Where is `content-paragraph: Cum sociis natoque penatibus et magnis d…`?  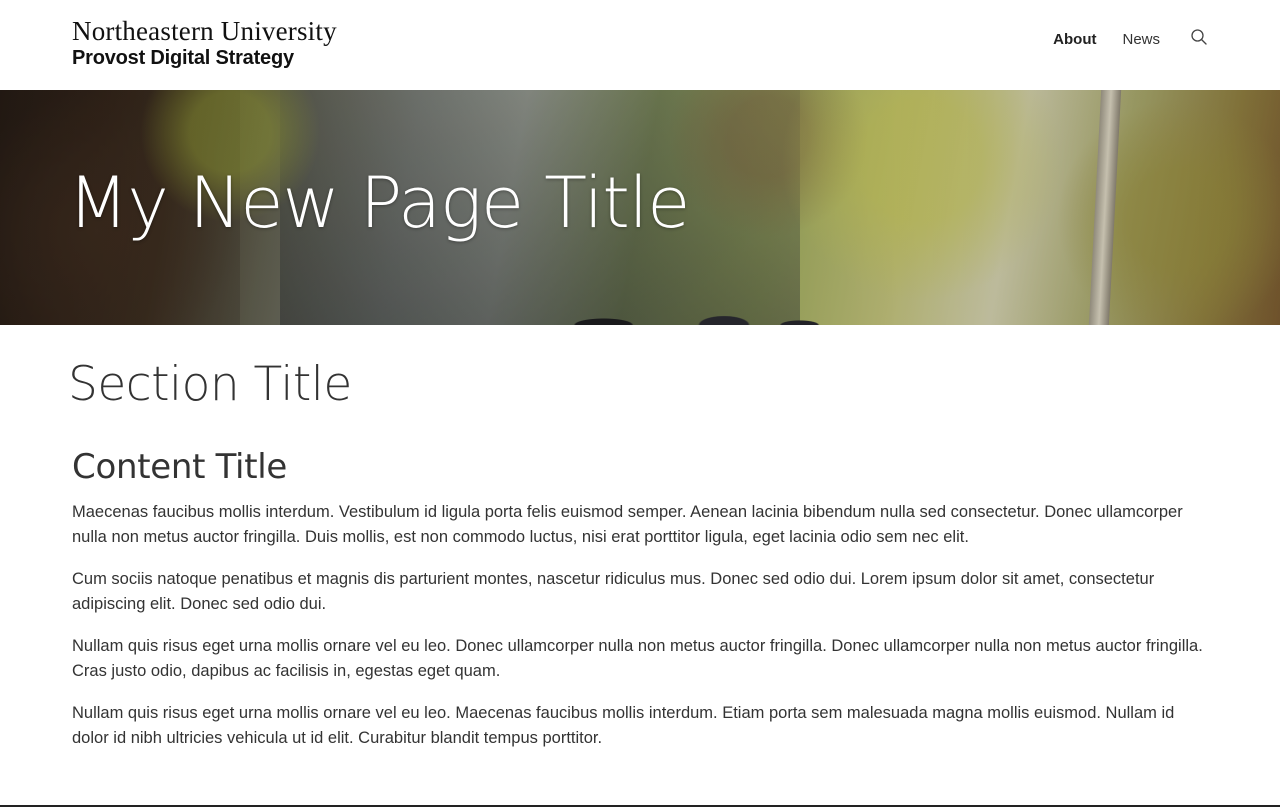 content-paragraph: Cum sociis natoque penatibus et magnis d… is located at coordinates (613, 592).